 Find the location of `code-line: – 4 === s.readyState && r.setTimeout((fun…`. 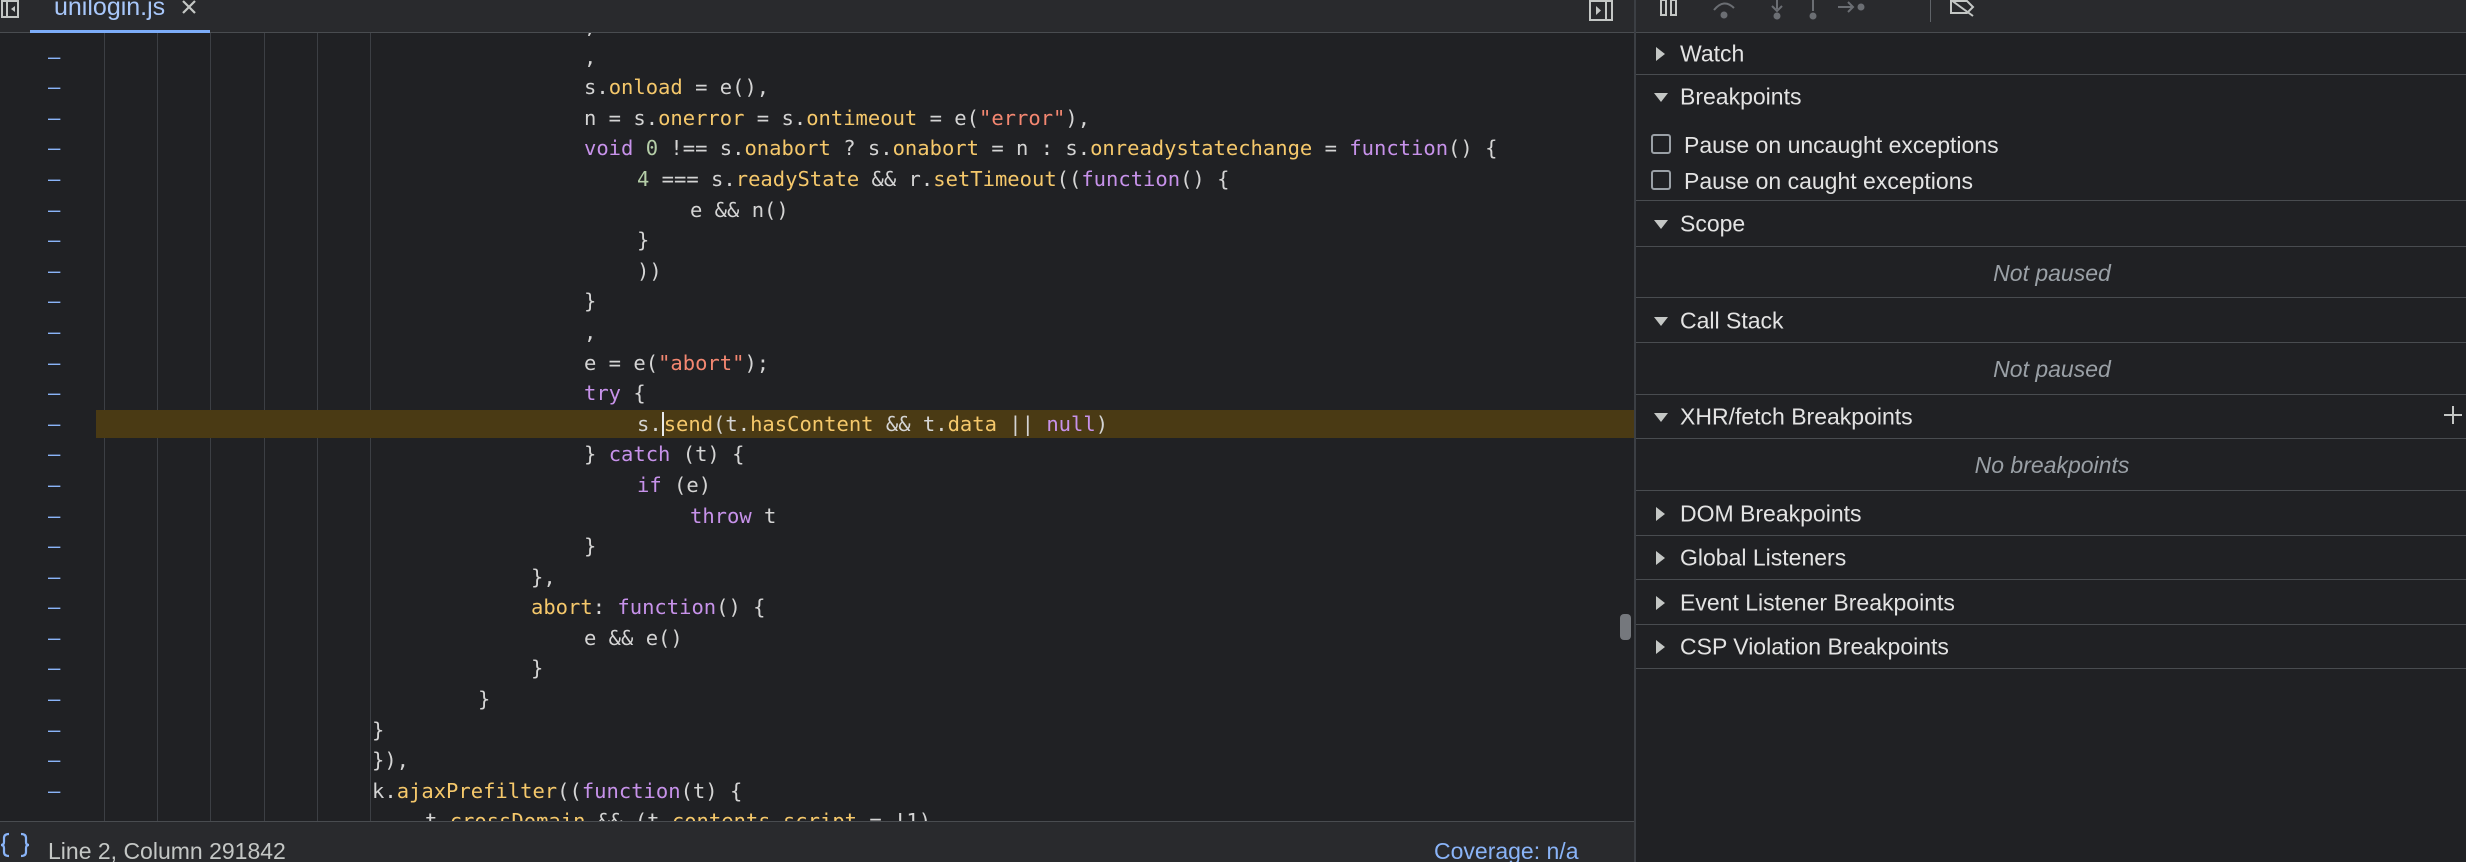

code-line: – 4 === s.readyState && r.setTimeout((fun… is located at coordinates (817, 179).